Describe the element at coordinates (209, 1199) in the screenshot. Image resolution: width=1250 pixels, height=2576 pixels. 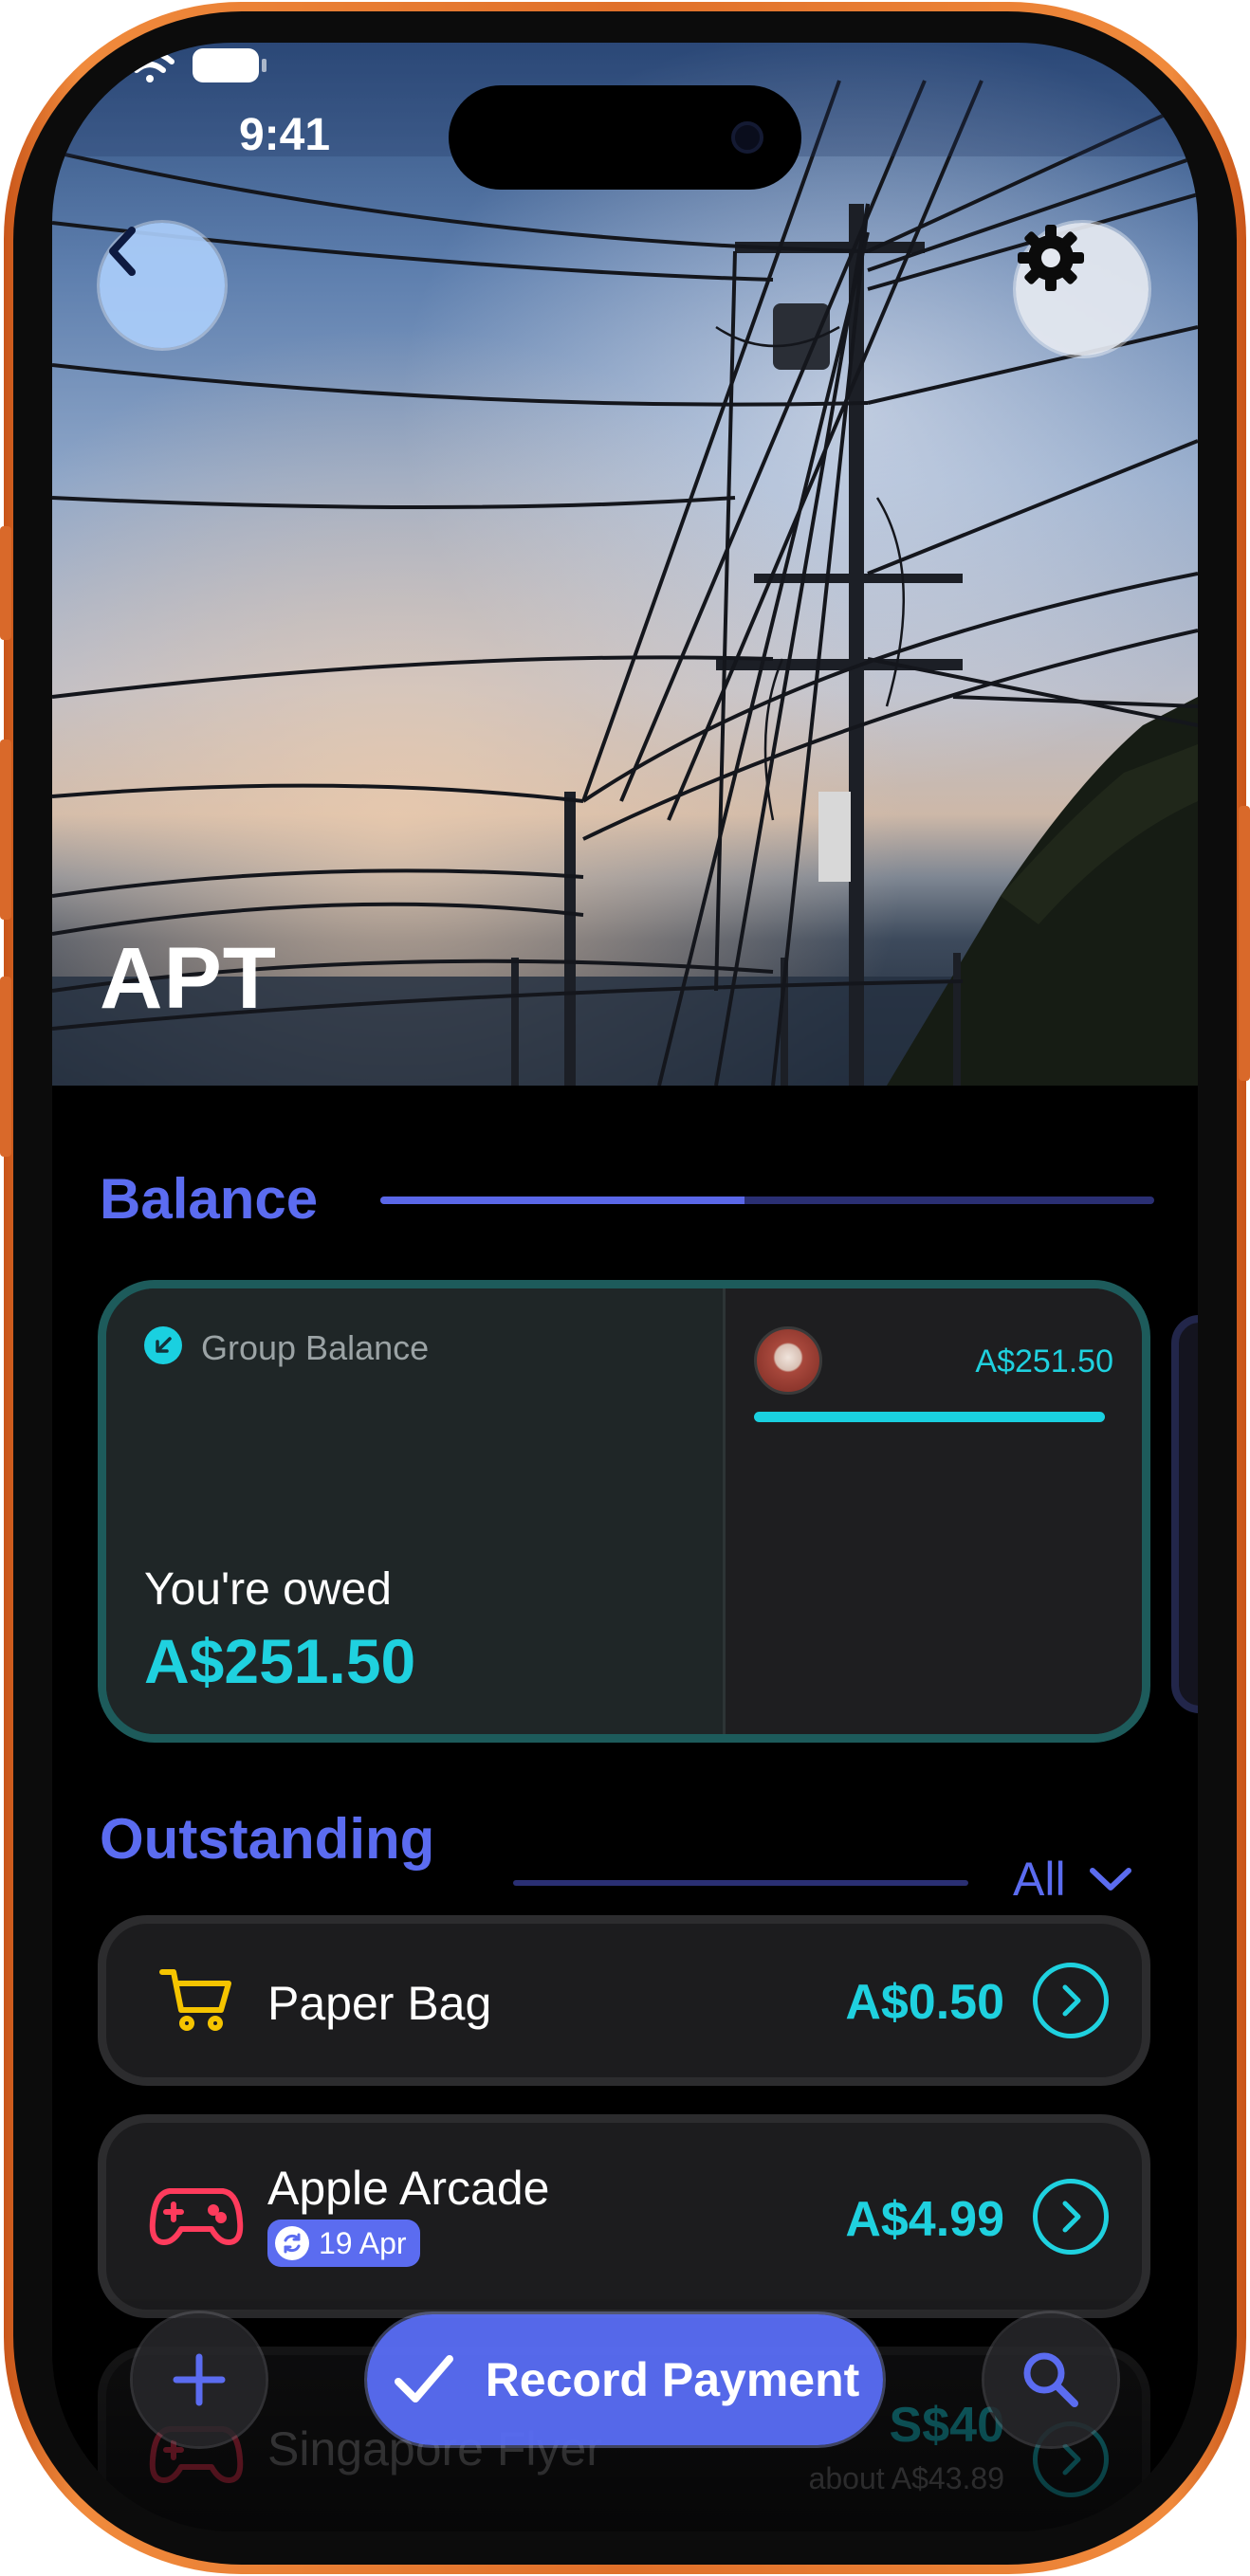
I see `balance-section-title: Balance` at that location.